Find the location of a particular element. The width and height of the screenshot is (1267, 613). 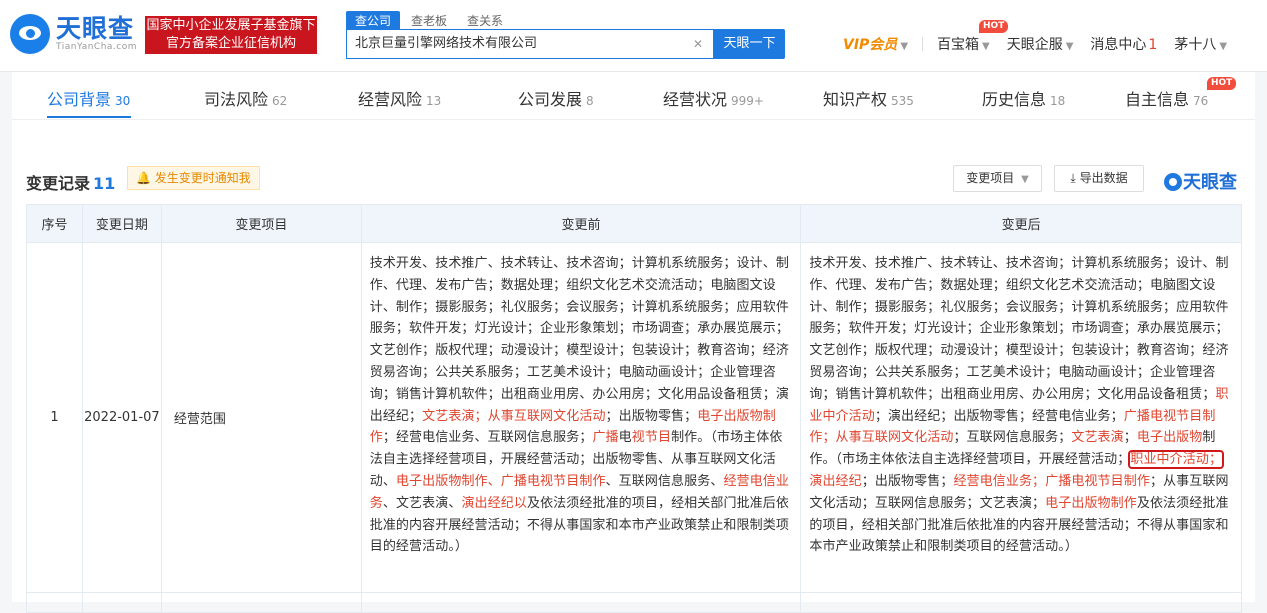

changed-text: 经营电信业务；广播电视节目制作 is located at coordinates (1051, 481).